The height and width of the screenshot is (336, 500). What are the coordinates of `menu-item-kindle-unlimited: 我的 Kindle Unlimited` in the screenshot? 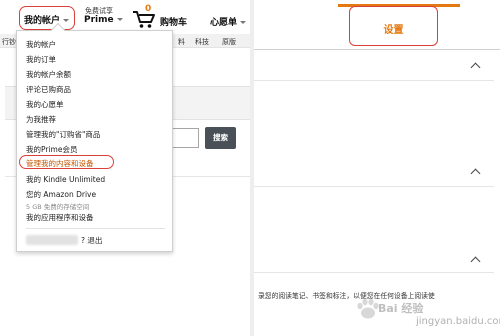 It's located at (65, 179).